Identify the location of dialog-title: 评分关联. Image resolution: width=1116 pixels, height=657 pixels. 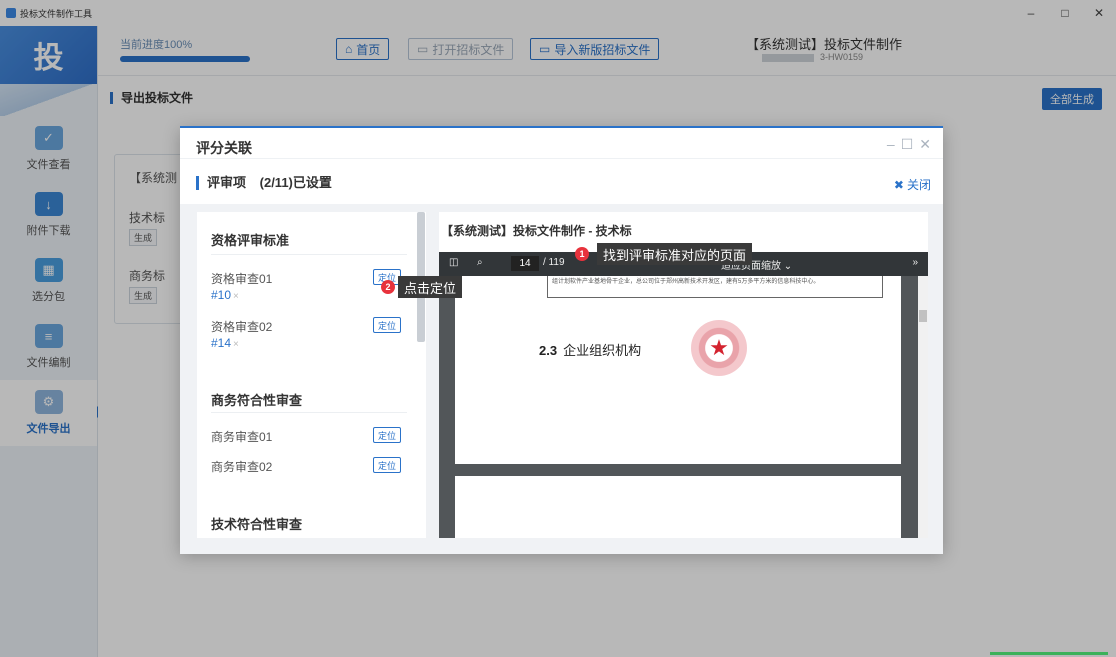
(224, 148).